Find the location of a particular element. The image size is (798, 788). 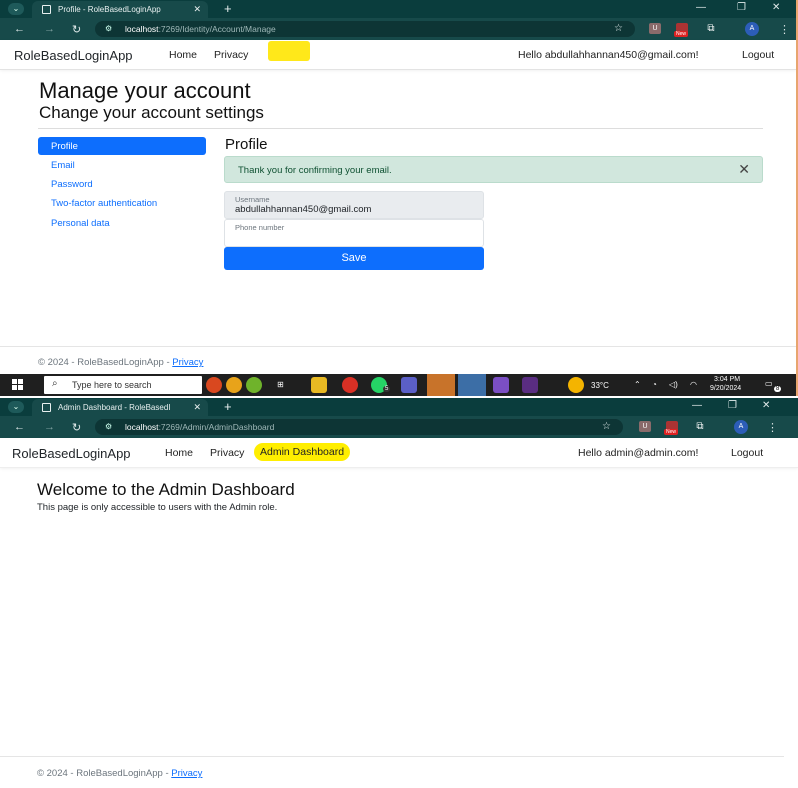

page-subtitle: Change your account settings is located at coordinates (151, 112).